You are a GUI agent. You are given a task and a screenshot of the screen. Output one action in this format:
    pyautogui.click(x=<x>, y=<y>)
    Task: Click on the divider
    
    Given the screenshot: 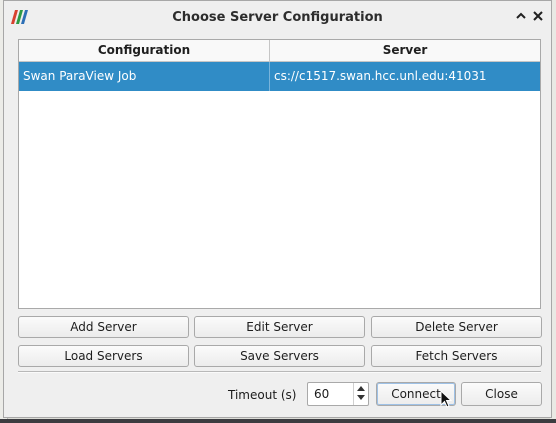 What is the action you would take?
    pyautogui.click(x=279, y=372)
    